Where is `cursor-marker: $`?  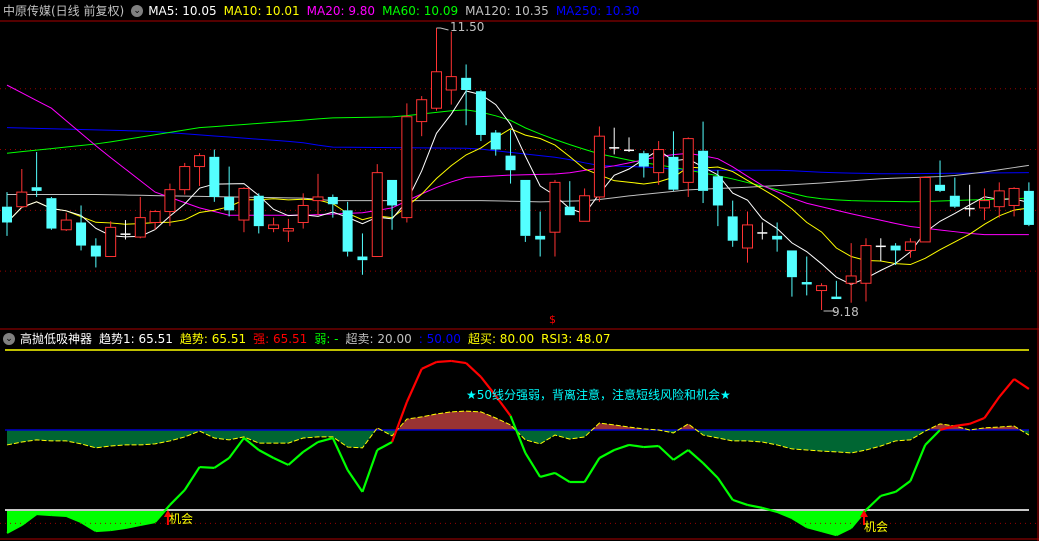 cursor-marker: $ is located at coordinates (552, 319).